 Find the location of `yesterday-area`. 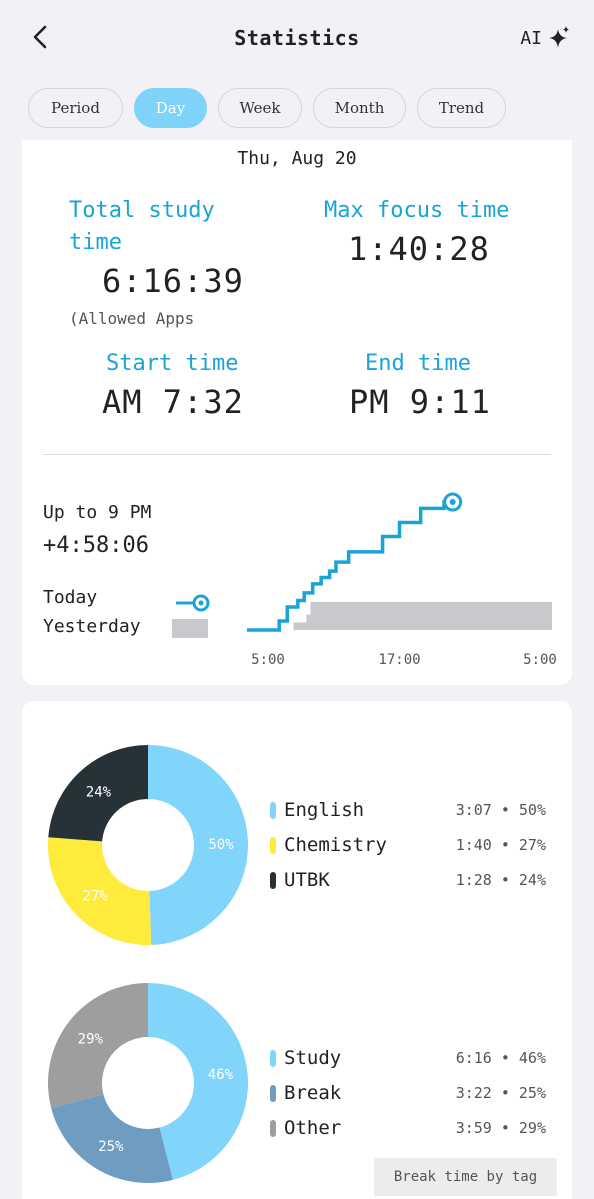

yesterday-area is located at coordinates (412, 615).